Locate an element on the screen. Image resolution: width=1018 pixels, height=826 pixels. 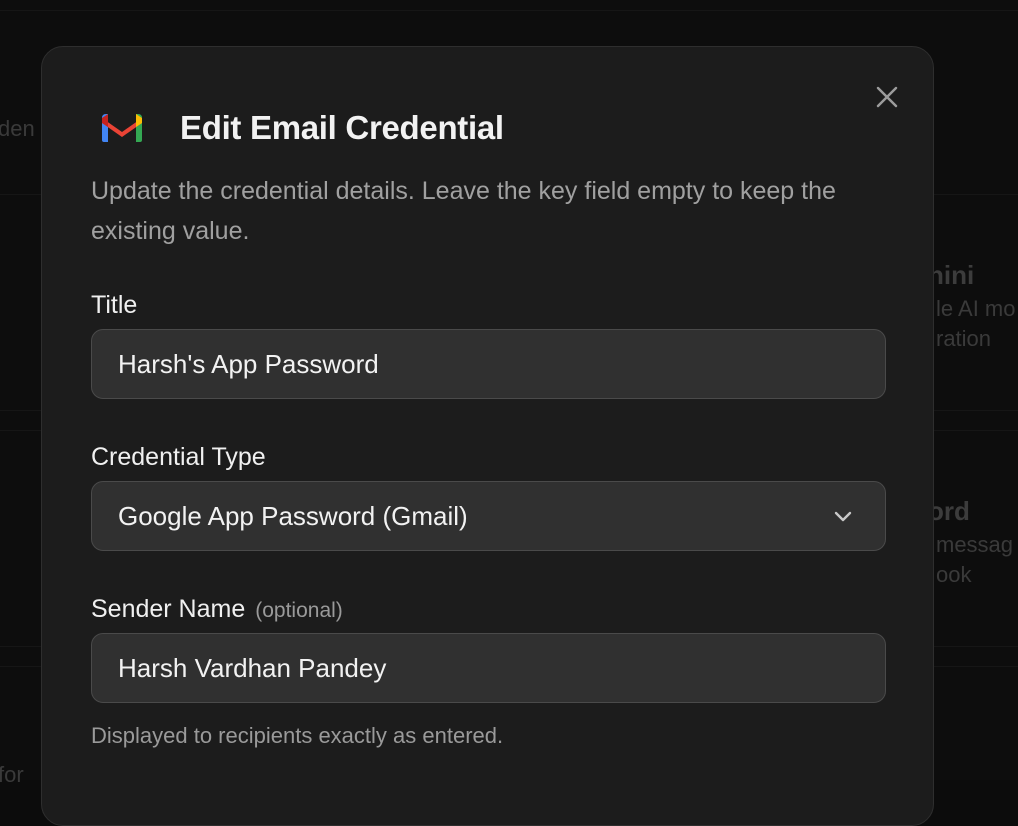
background-card-title: nini is located at coordinates (951, 275).